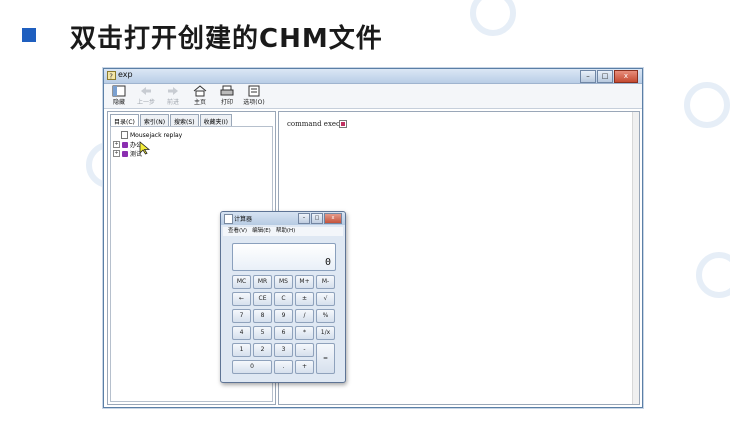 This screenshot has height=428, width=730. What do you see at coordinates (283, 333) in the screenshot?
I see `calc-key: 6` at bounding box center [283, 333].